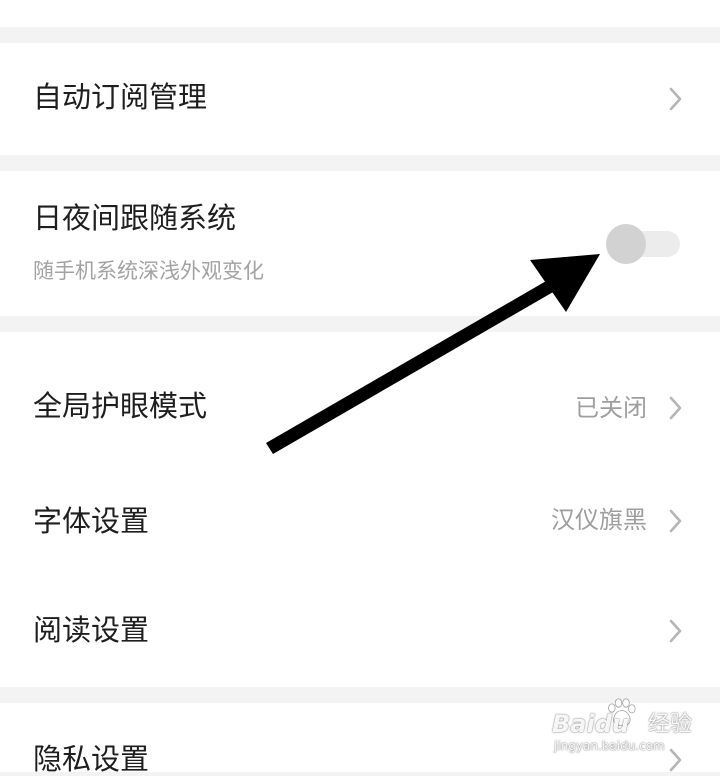 Image resolution: width=720 pixels, height=776 pixels. What do you see at coordinates (91, 521) in the screenshot?
I see `font-label: 字体设置` at bounding box center [91, 521].